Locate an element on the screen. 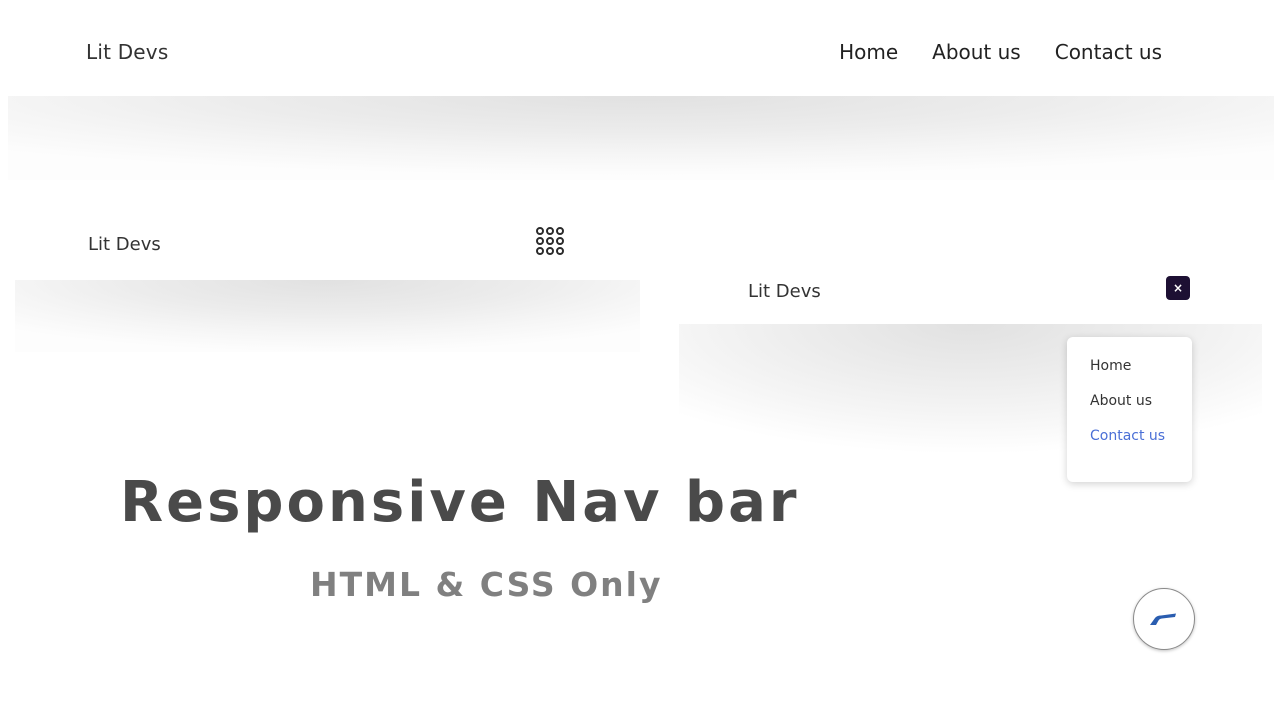 This screenshot has width=1280, height=705. mobile-navbar: Lit Devs is located at coordinates (327, 242).